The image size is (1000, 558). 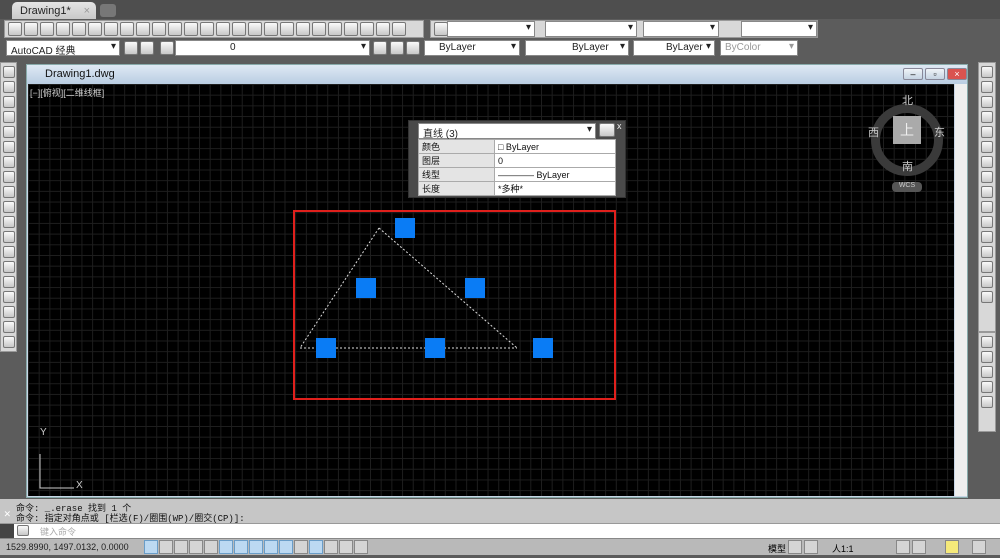 What do you see at coordinates (952, 547) in the screenshot?
I see `isolate-objects-icon` at bounding box center [952, 547].